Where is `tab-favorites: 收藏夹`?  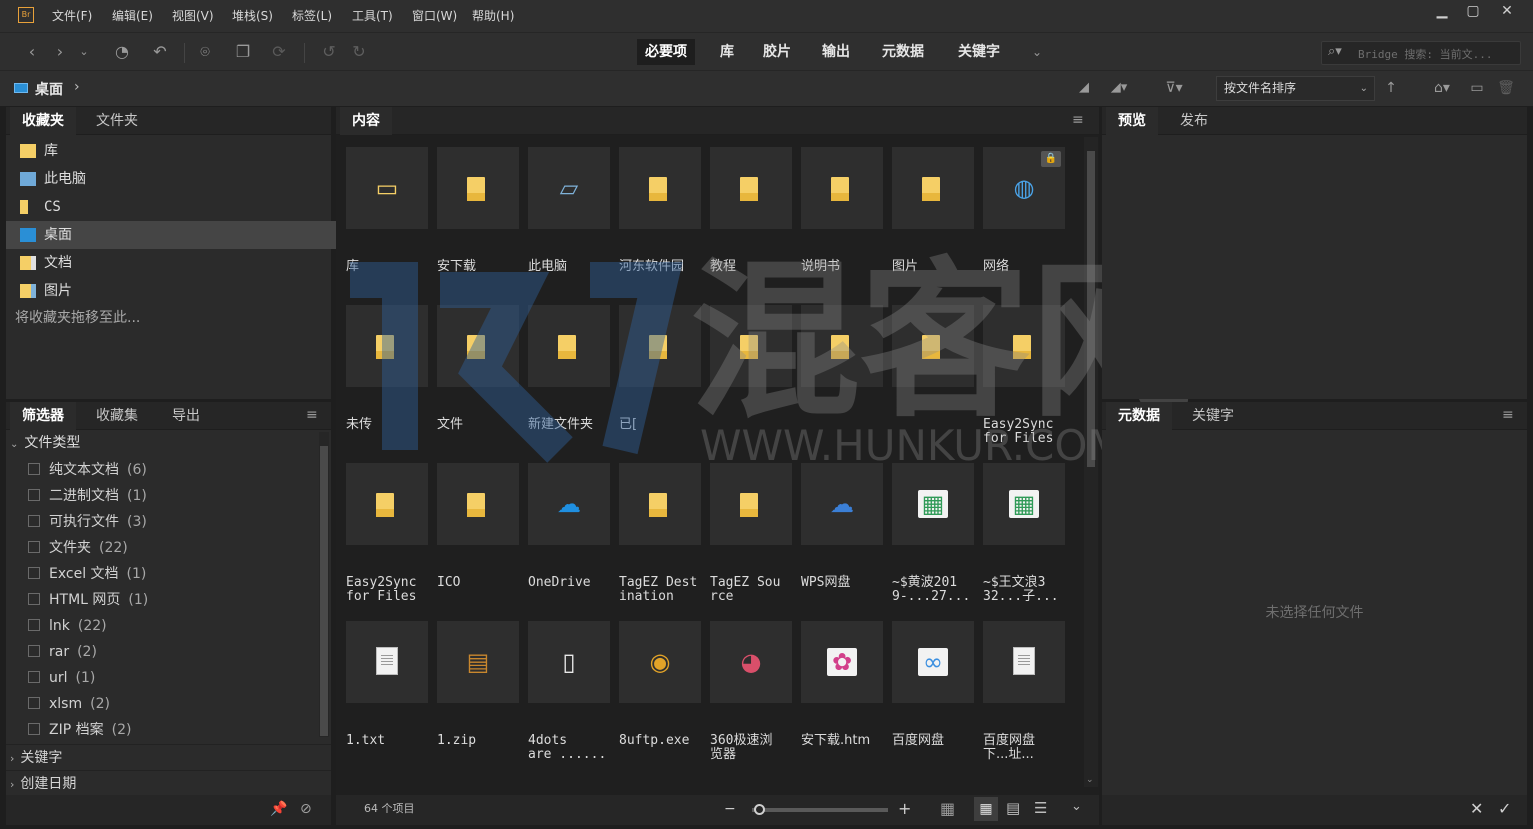
tab-favorites: 收藏夹 is located at coordinates (43, 121).